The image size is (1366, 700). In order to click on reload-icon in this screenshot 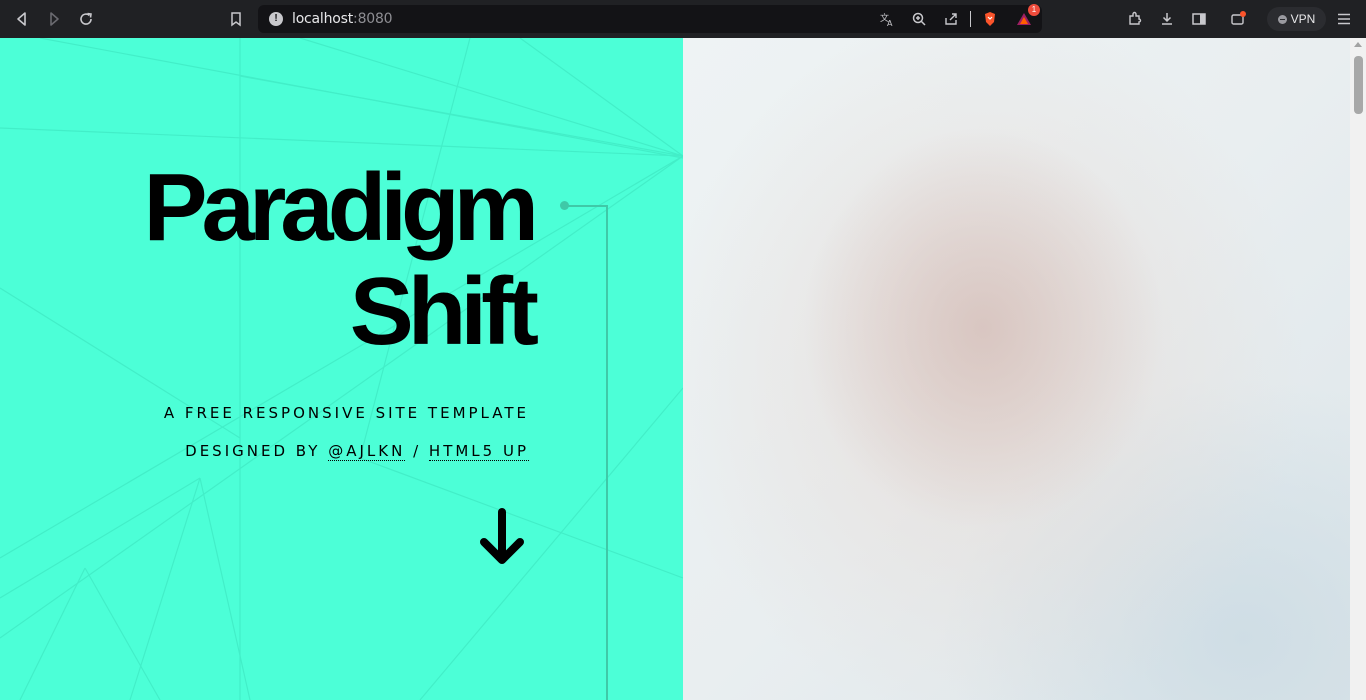, I will do `click(86, 19)`.